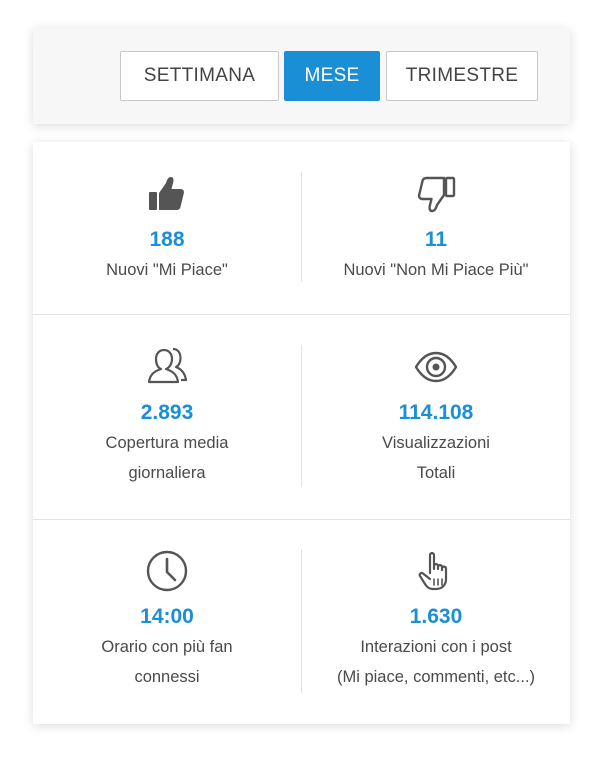 The image size is (604, 760). I want to click on stat-new-likes: 188 Nuovi "Mi Piace", so click(167, 228).